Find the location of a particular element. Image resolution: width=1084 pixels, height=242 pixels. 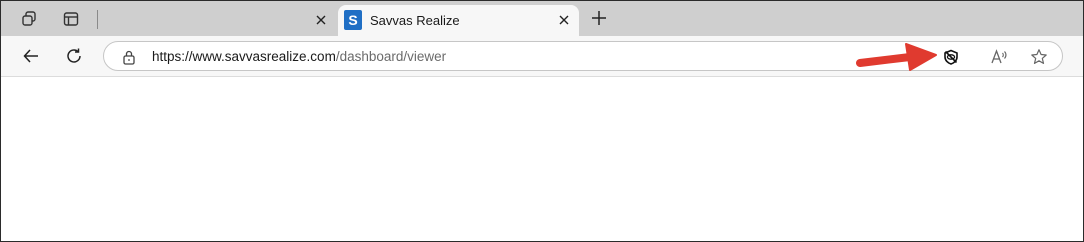

workspaces-icon is located at coordinates (29, 18).